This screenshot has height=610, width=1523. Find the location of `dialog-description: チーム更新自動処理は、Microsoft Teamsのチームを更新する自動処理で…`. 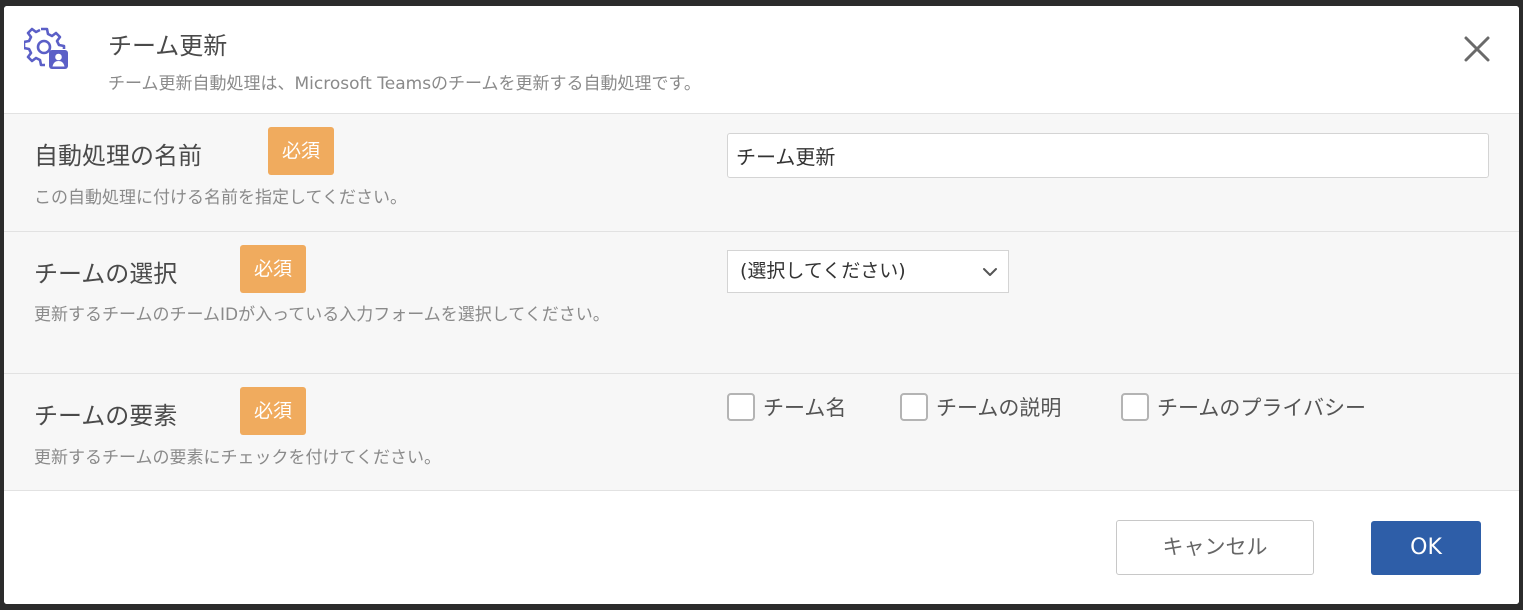

dialog-description: チーム更新自動処理は、Microsoft Teamsのチームを更新する自動処理で… is located at coordinates (404, 84).